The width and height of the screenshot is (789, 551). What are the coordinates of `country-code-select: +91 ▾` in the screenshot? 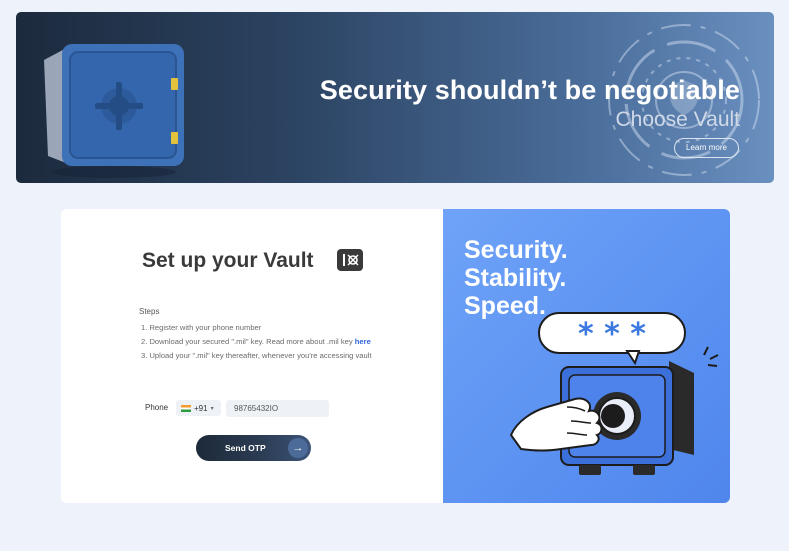 It's located at (198, 408).